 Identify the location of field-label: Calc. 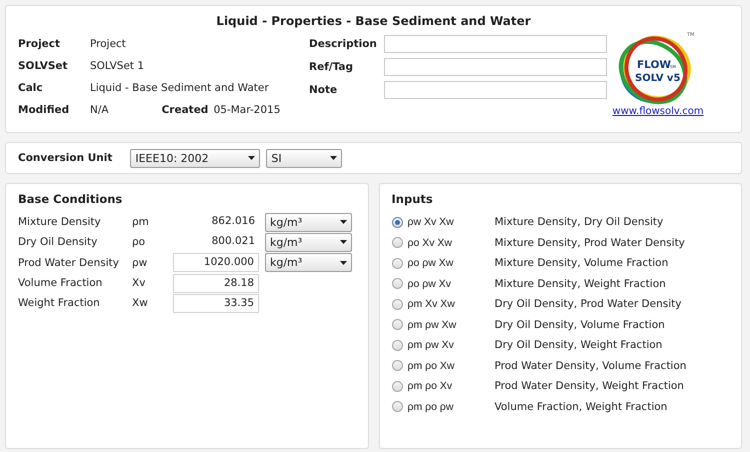
(31, 88).